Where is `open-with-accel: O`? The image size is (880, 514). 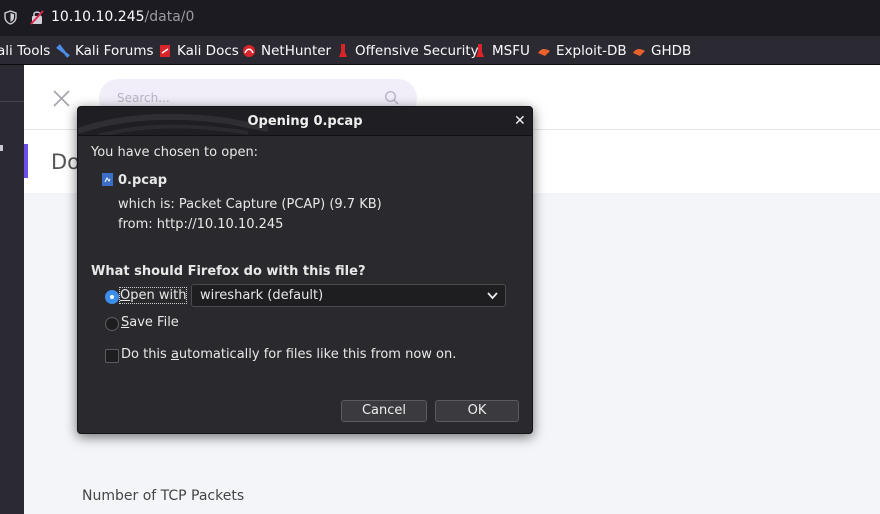 open-with-accel: O is located at coordinates (125, 295).